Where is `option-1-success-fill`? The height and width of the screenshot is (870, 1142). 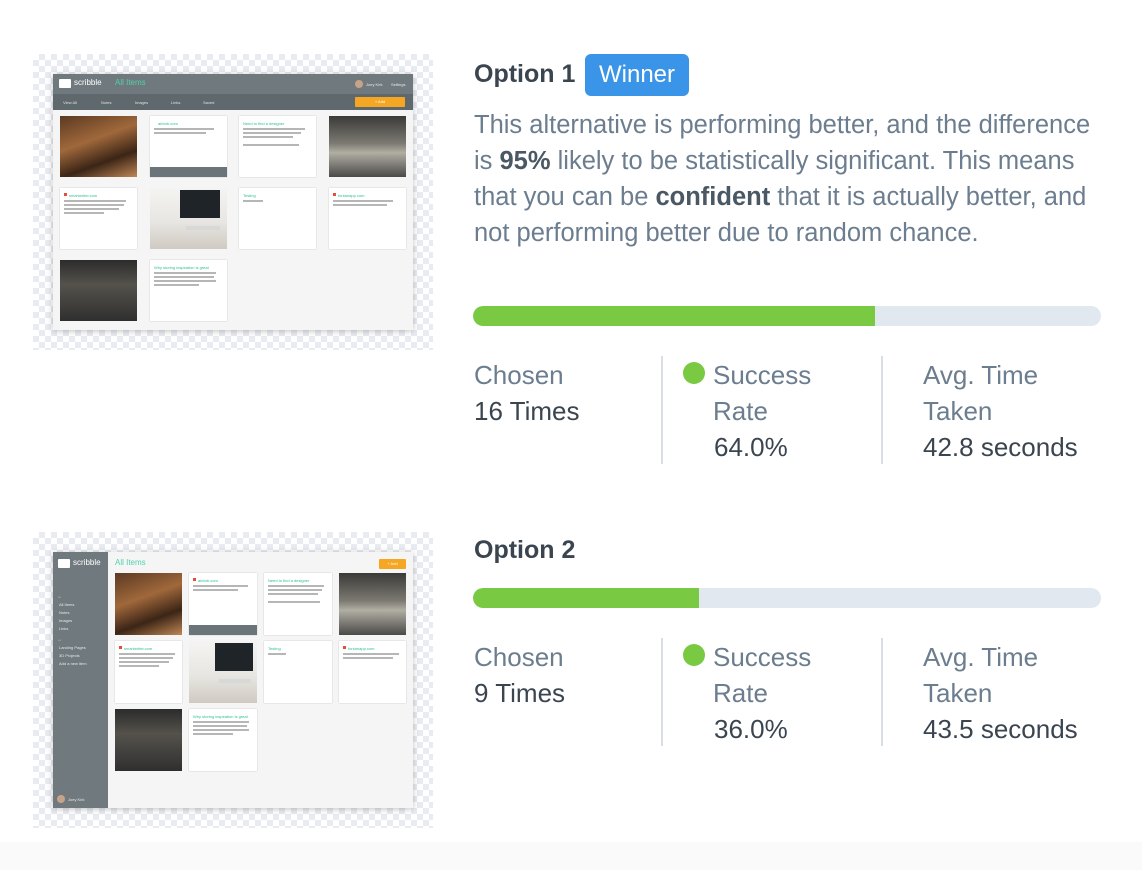
option-1-success-fill is located at coordinates (674, 316).